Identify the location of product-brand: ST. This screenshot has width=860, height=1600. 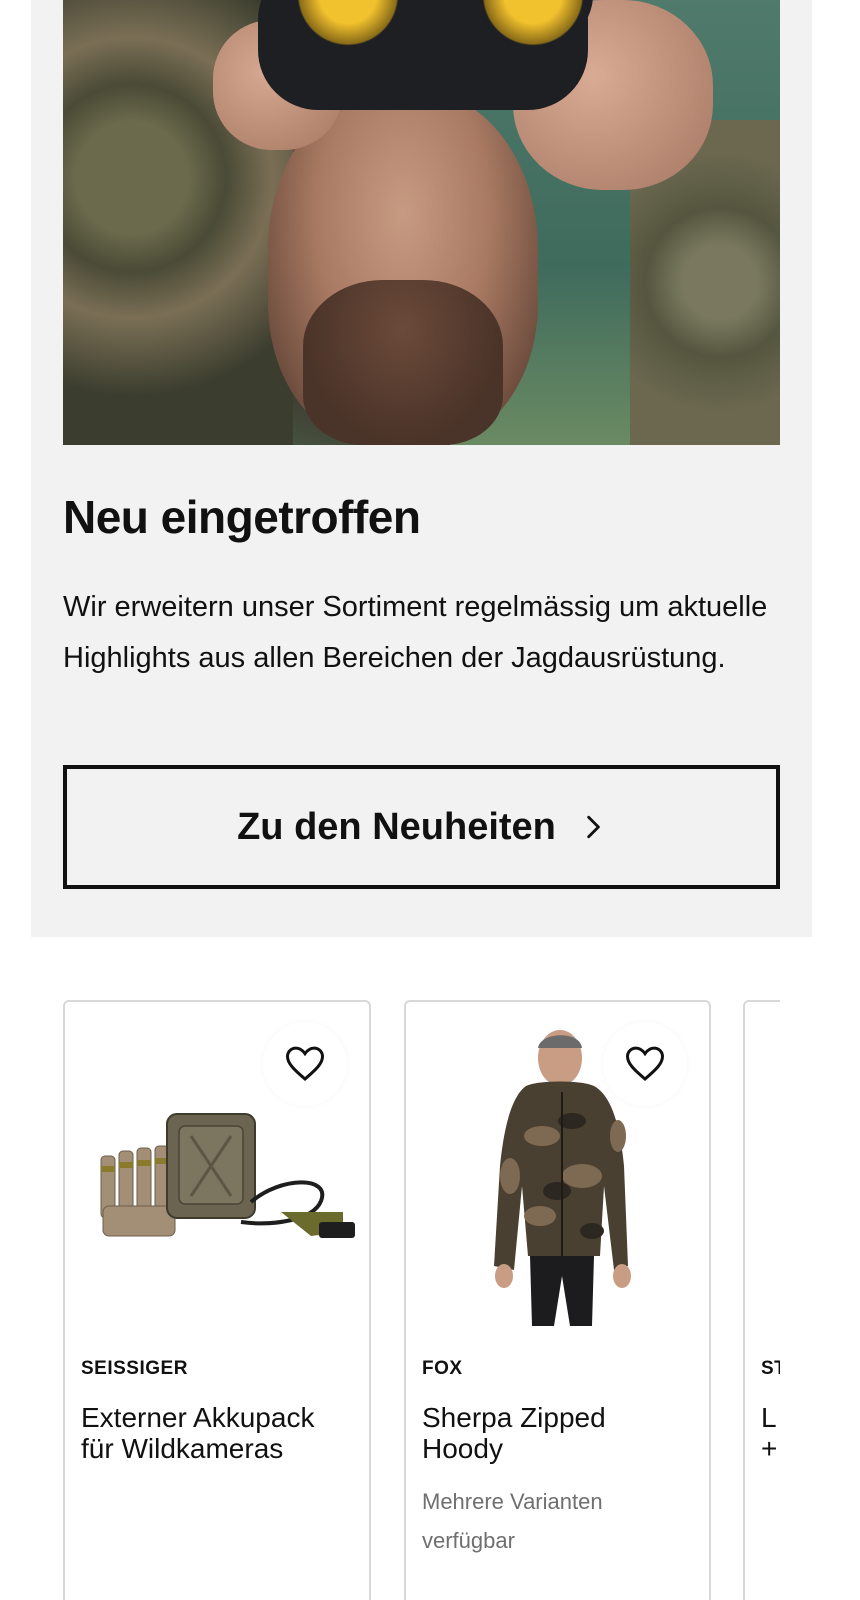
(770, 1368).